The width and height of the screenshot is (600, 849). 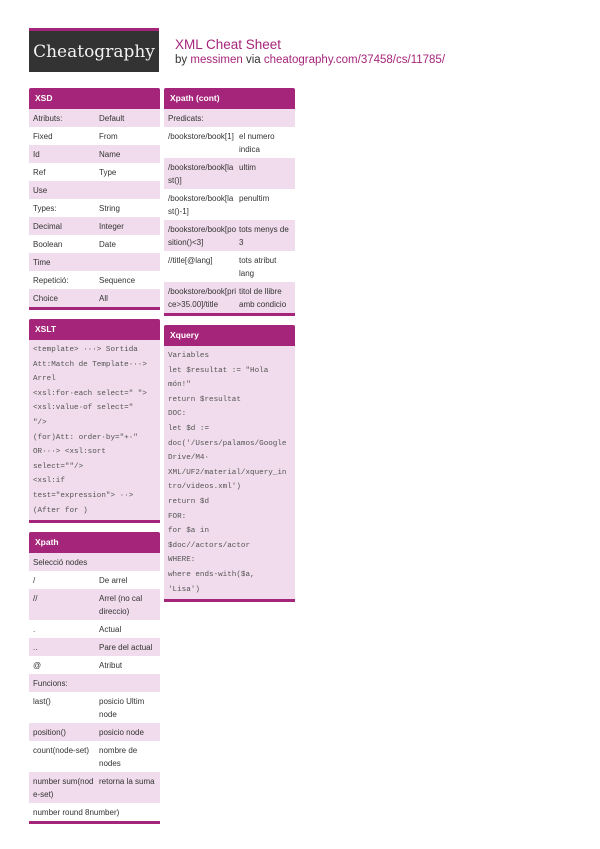 I want to click on code-line: Arrel, so click(x=44, y=379).